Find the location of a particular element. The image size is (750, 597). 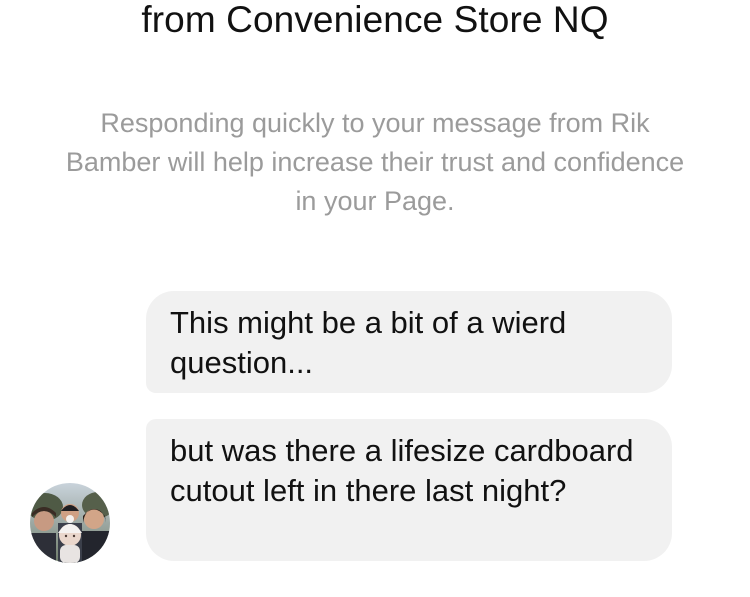

conversation-title: from Convenience Store NQ is located at coordinates (375, 20).